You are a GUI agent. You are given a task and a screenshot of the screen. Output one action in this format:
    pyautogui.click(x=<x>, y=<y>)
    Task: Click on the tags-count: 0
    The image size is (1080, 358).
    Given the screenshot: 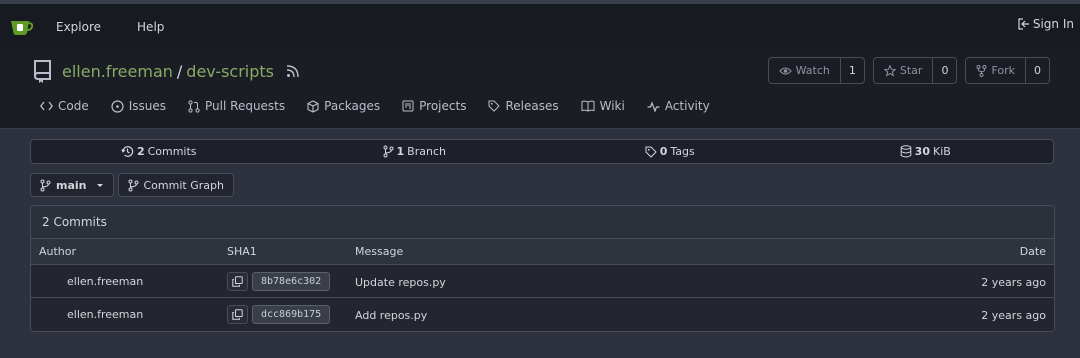 What is the action you would take?
    pyautogui.click(x=663, y=151)
    